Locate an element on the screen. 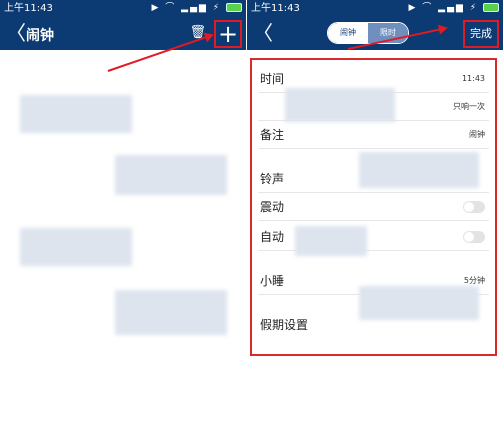 This screenshot has height=424, width=503. row-label: 自动 is located at coordinates (272, 237).